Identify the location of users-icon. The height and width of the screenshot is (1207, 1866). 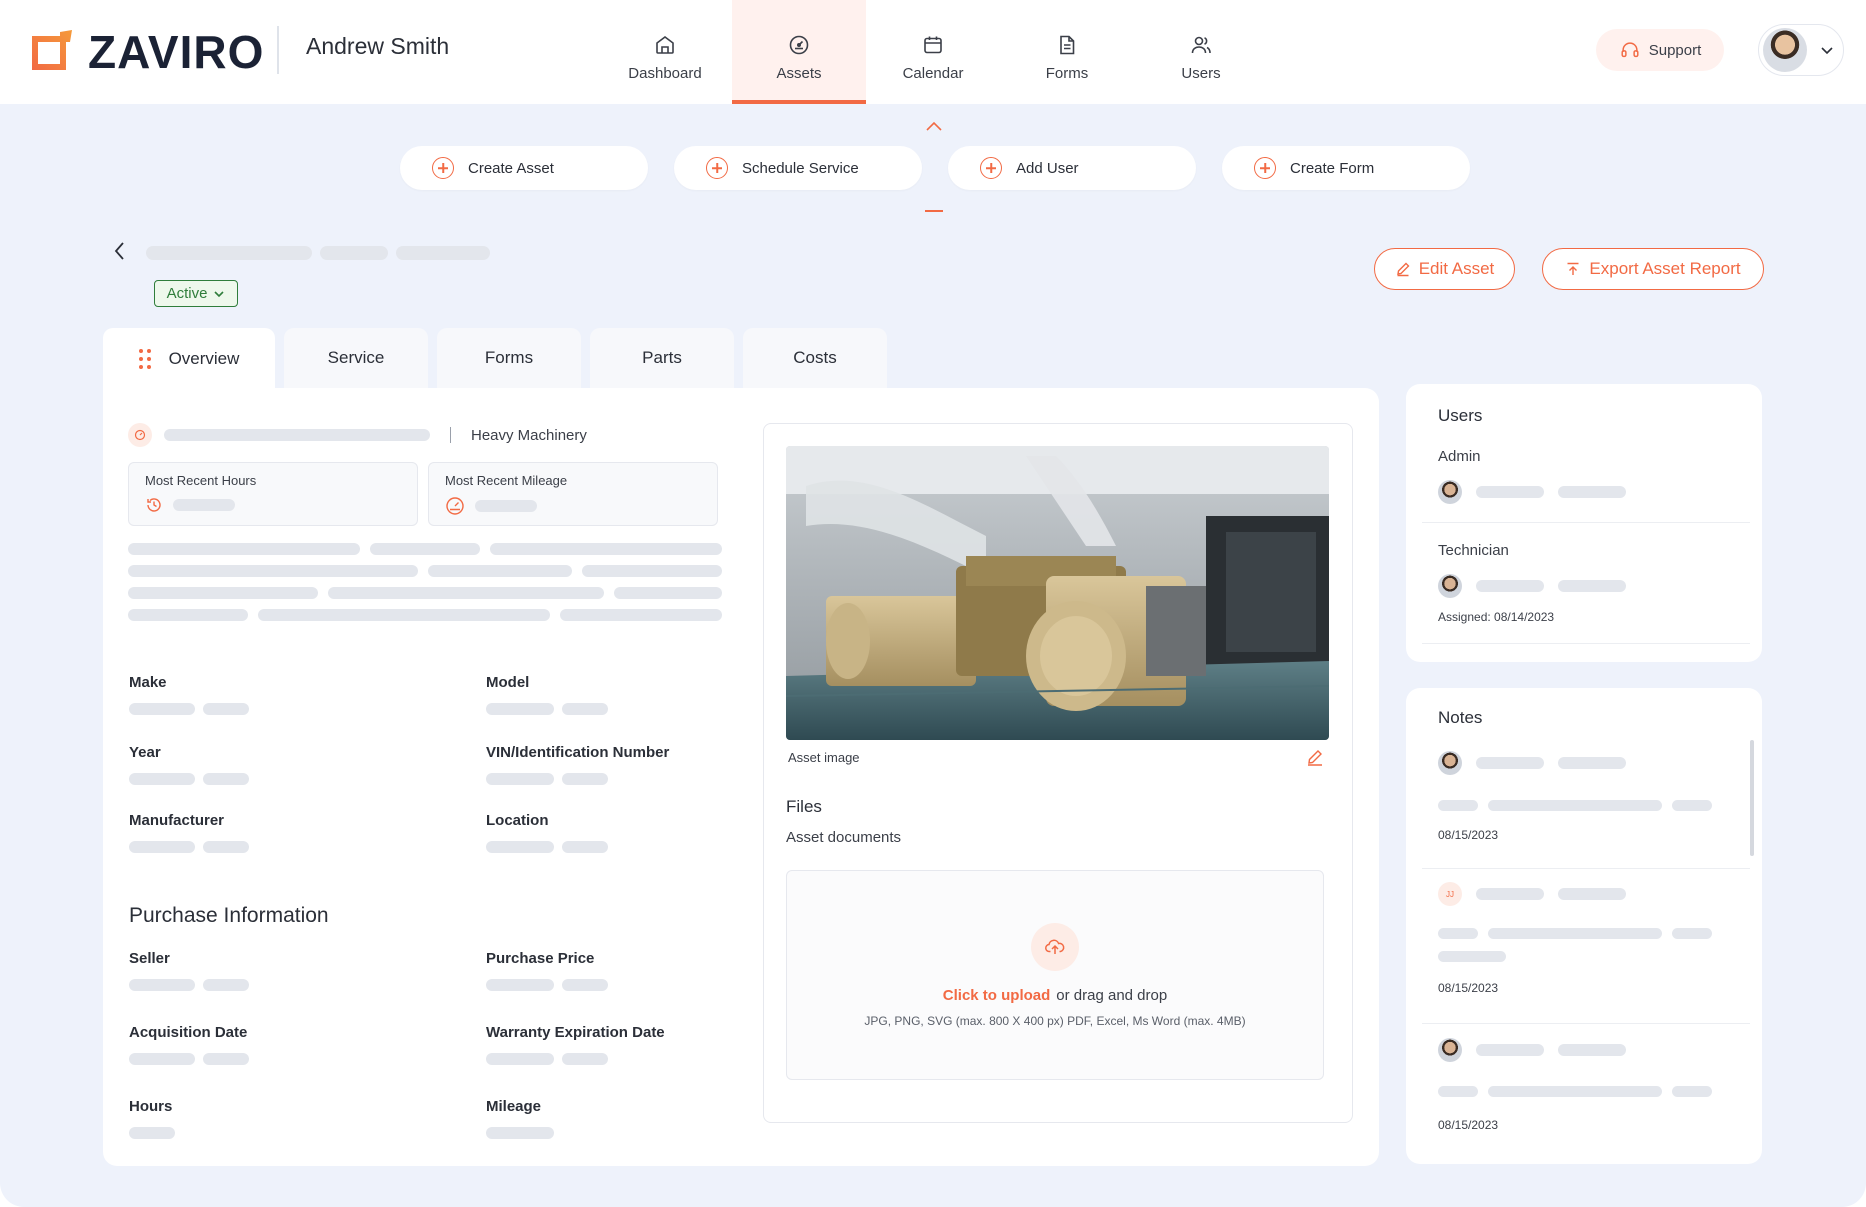
(1201, 44).